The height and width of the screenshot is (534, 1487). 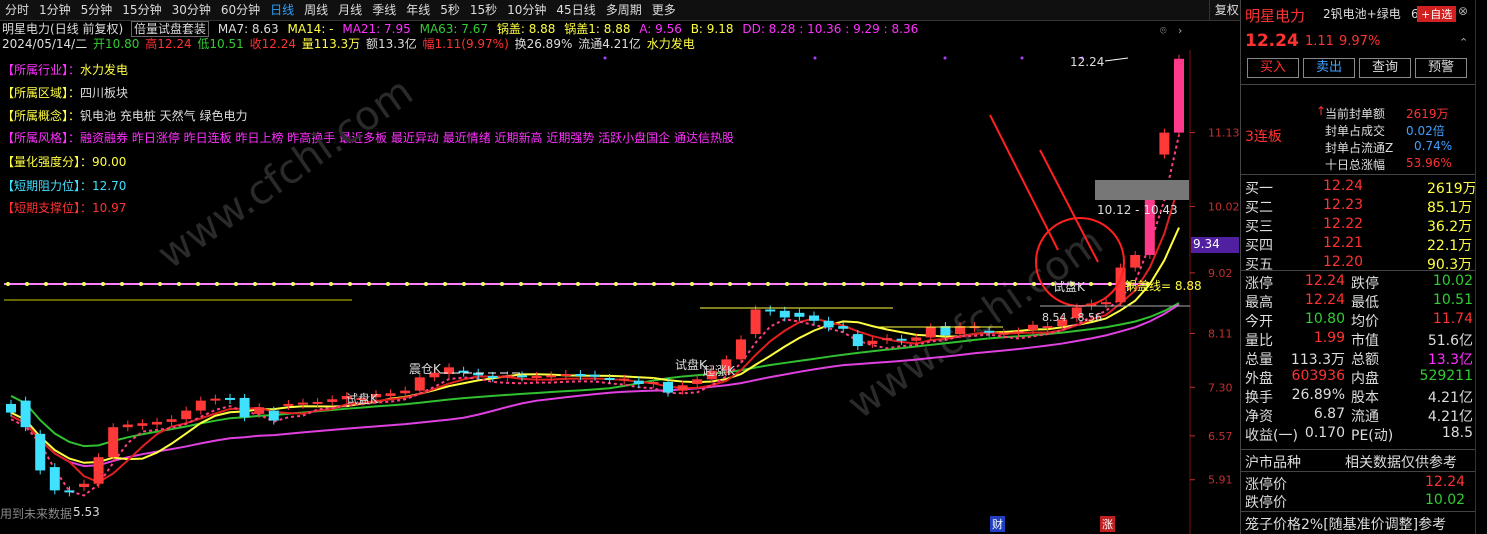 I want to click on trade-button-0: 买入, so click(x=1273, y=68).